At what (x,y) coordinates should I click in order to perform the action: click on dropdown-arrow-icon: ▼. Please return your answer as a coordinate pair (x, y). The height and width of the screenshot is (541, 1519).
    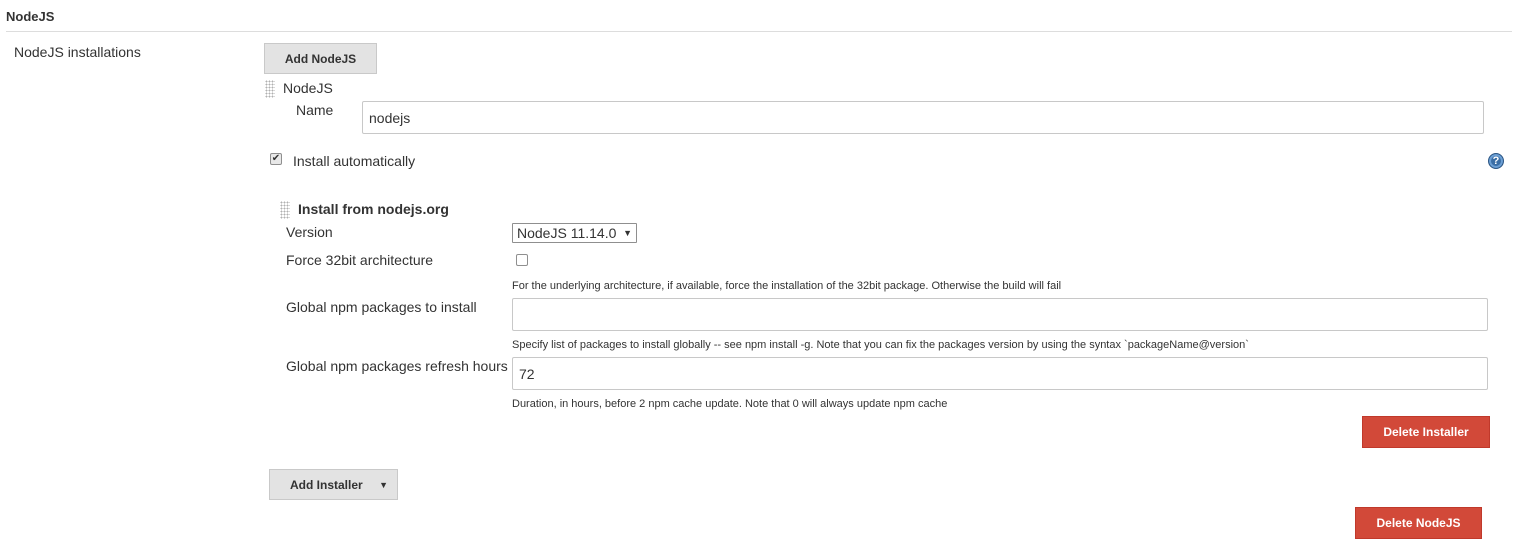
    Looking at the image, I should click on (383, 484).